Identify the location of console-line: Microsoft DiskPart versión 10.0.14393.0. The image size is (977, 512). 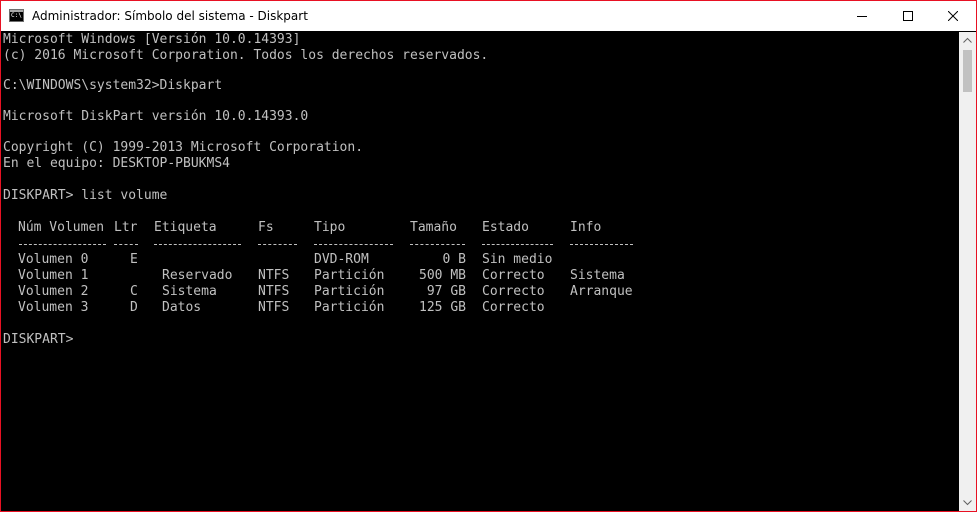
(156, 116).